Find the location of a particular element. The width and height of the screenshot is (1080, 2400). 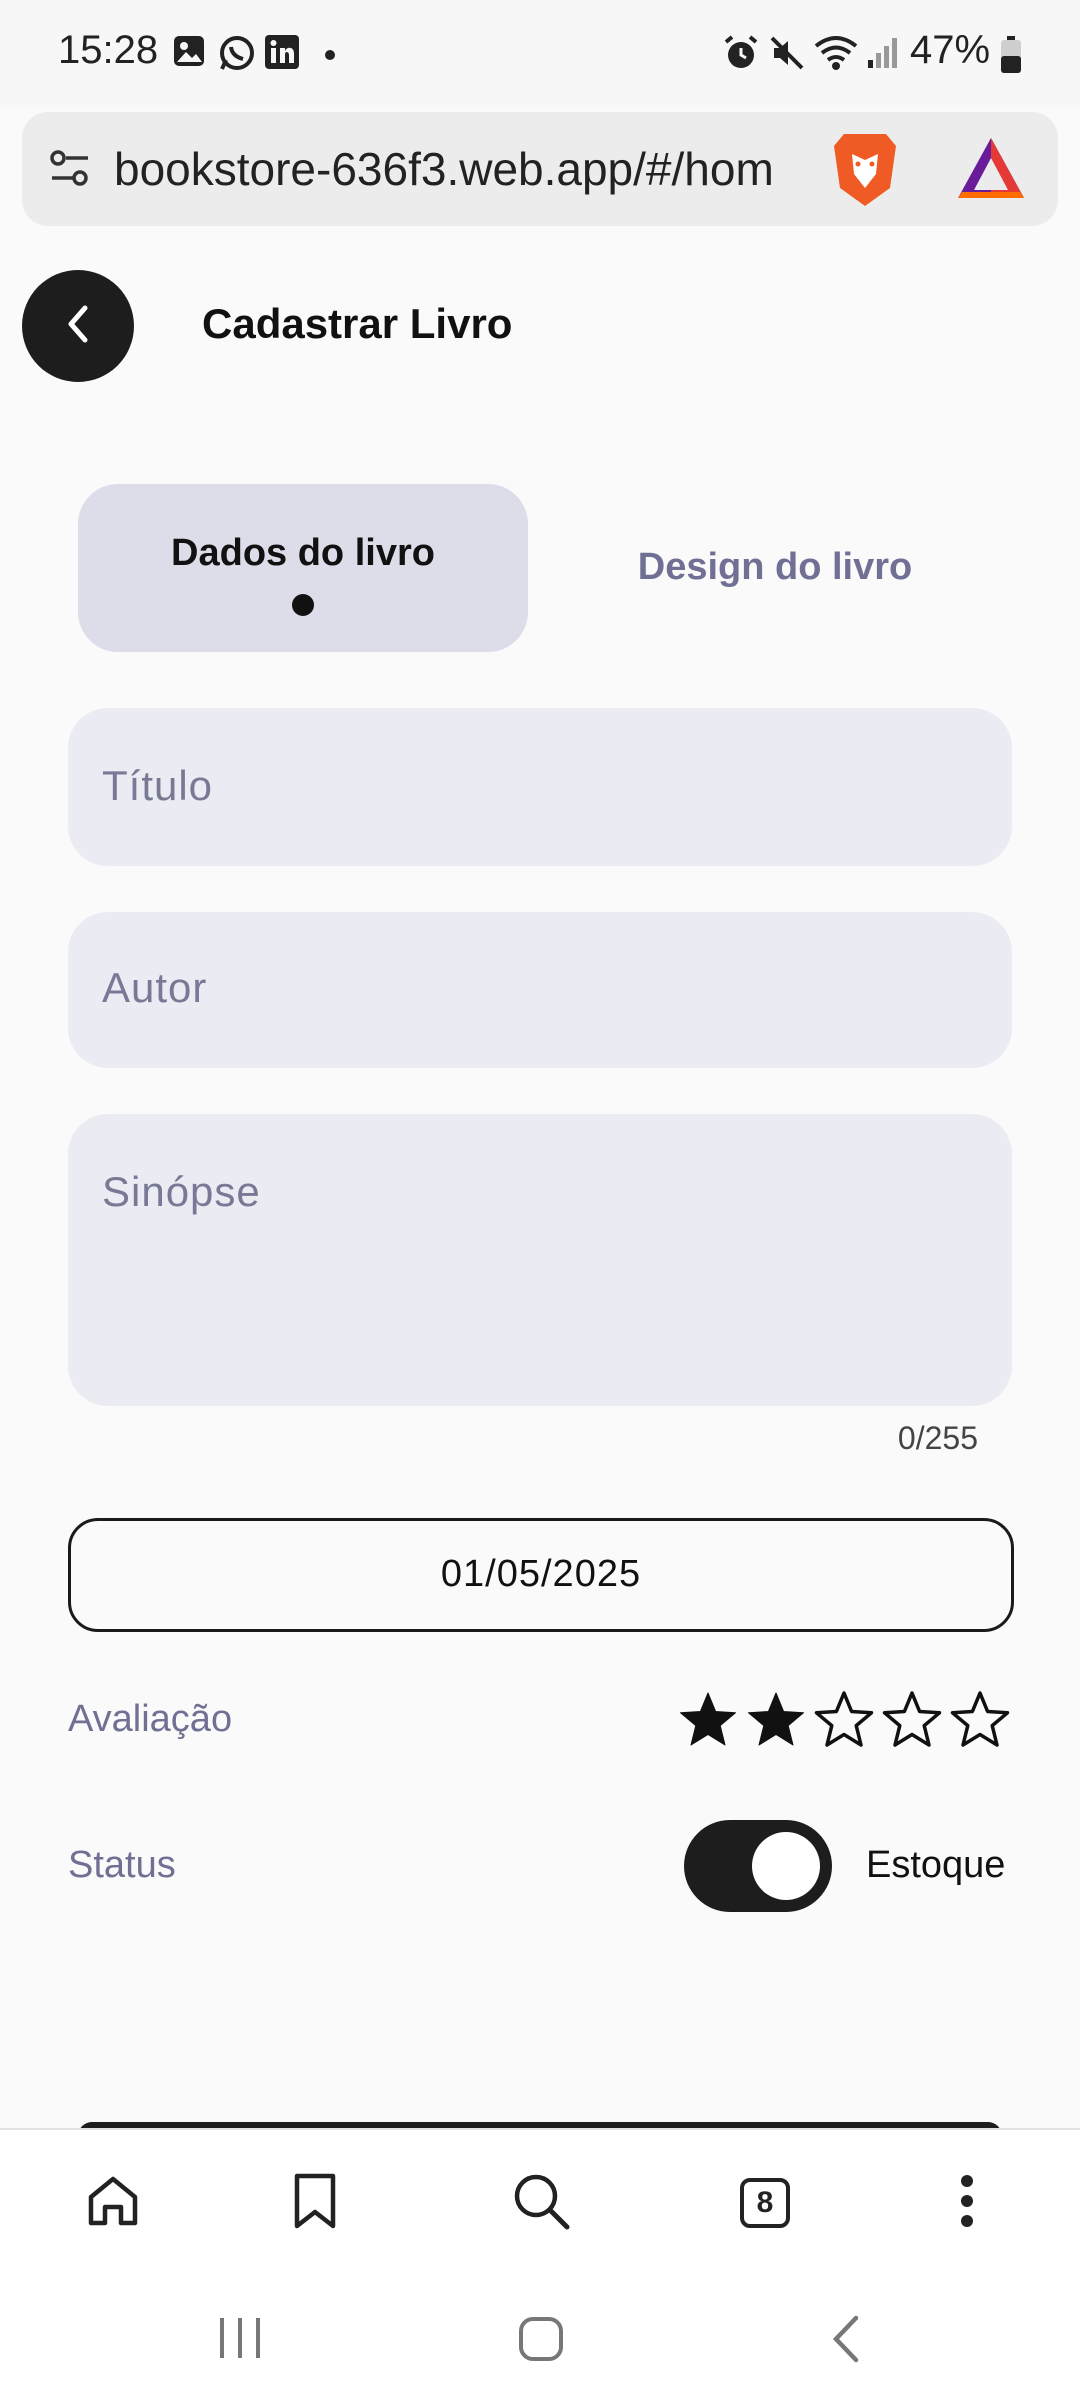

more-vertical-icon is located at coordinates (967, 2203).